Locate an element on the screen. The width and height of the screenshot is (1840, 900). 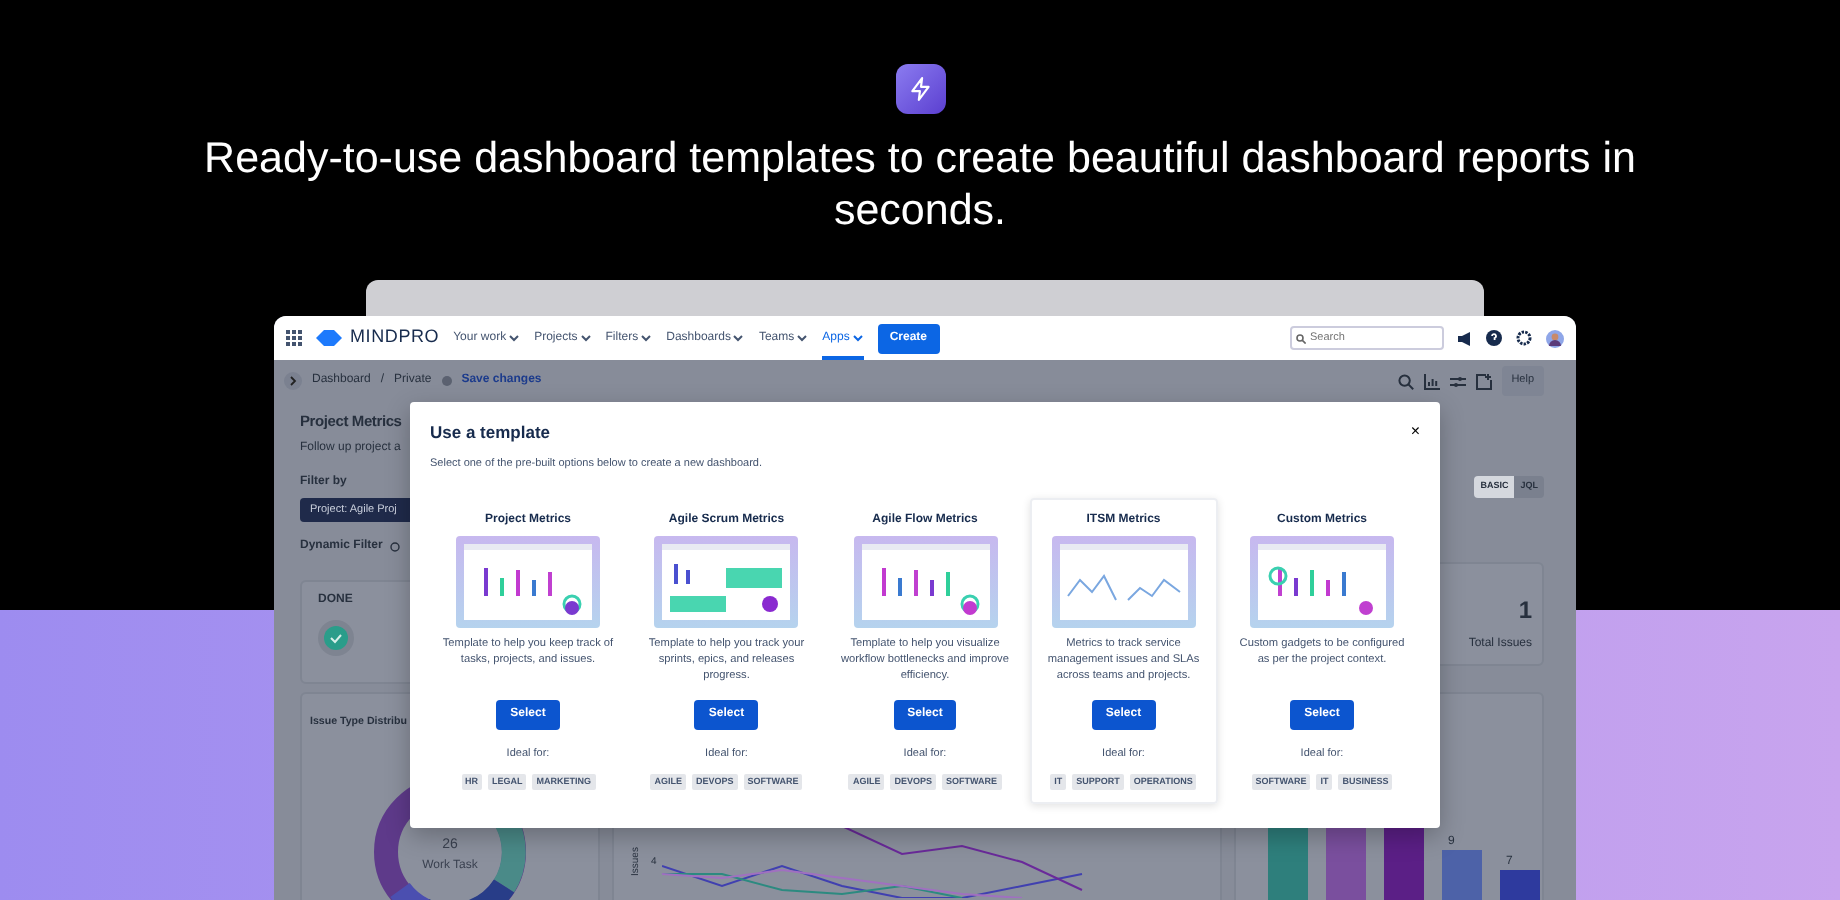
megaphone-icon is located at coordinates (1465, 338).